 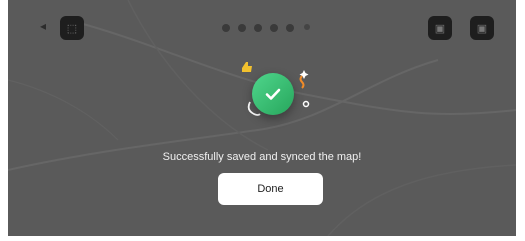 I want to click on menu-button: ⬚, so click(x=72, y=28).